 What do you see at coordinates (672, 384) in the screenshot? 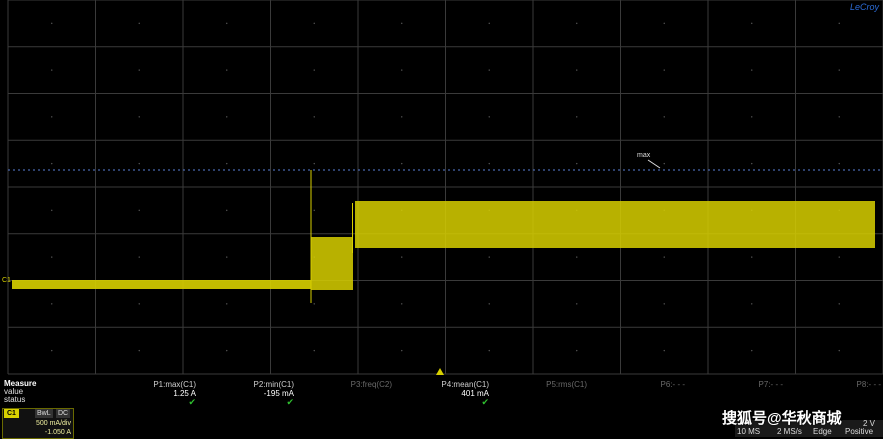
I see `param-label: P6:- - -` at bounding box center [672, 384].